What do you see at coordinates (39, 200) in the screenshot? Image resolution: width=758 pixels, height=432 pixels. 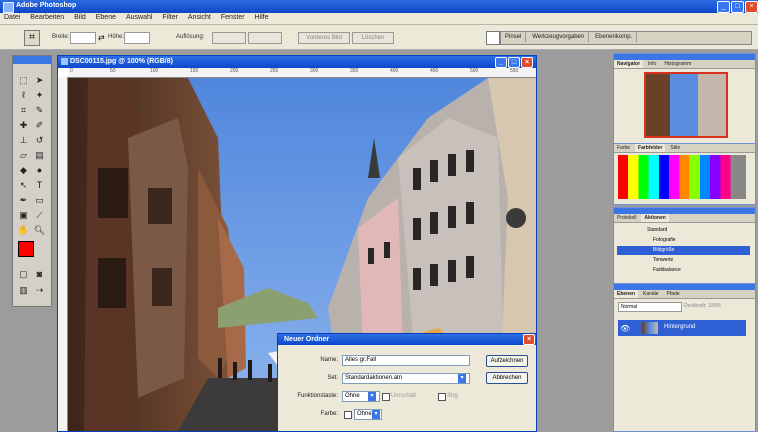 I see `shape-tool-icon: ▭` at bounding box center [39, 200].